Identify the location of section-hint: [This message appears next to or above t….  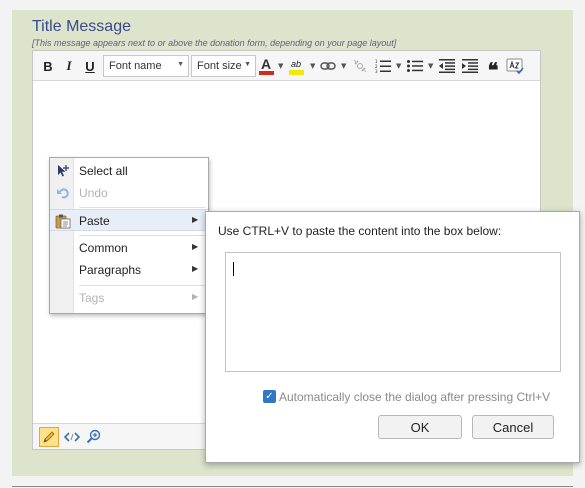
(214, 43).